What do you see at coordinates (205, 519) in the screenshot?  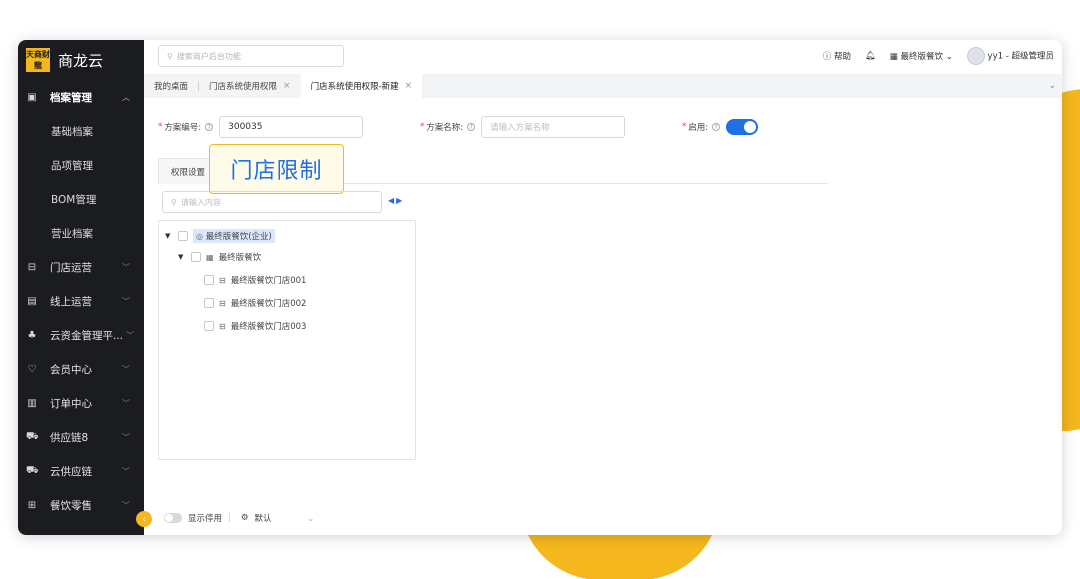 I see `show-disabled-label: 显示停用` at bounding box center [205, 519].